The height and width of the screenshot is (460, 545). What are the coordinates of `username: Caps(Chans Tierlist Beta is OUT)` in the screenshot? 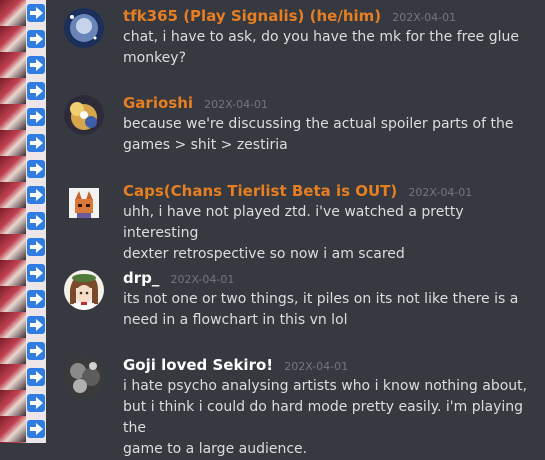 It's located at (260, 191).